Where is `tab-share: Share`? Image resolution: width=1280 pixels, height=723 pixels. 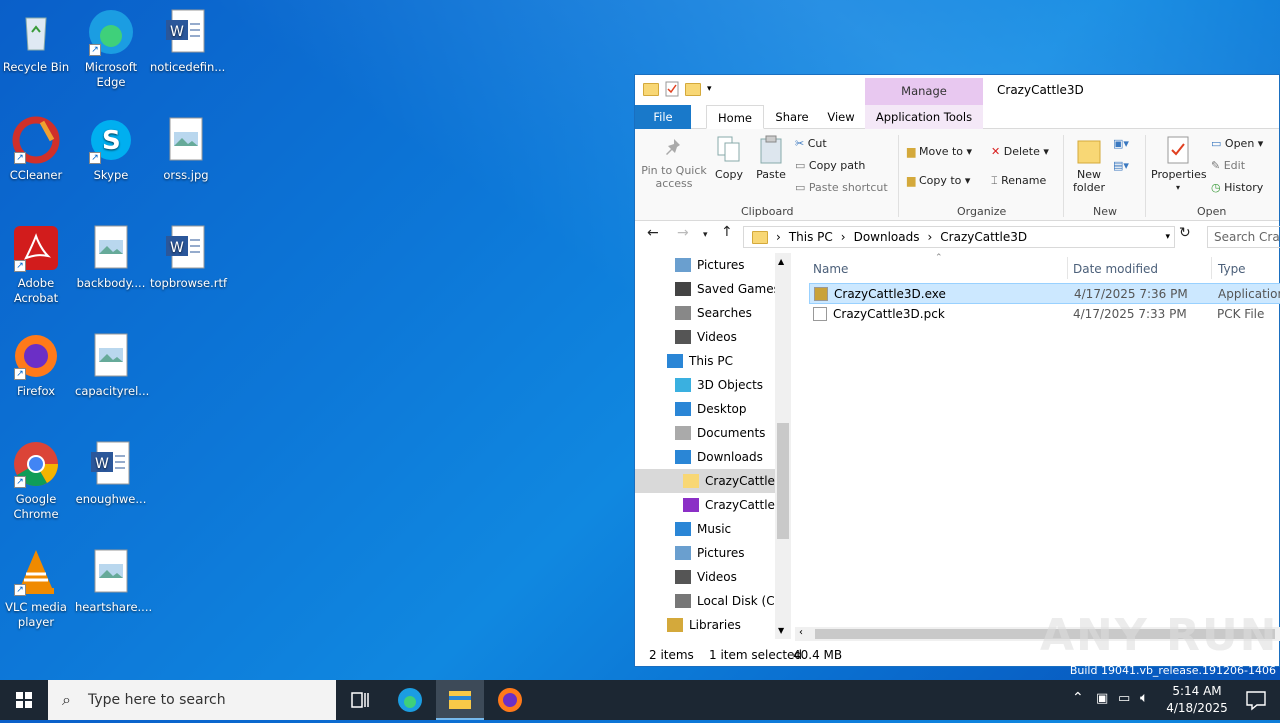
tab-share: Share is located at coordinates (792, 117).